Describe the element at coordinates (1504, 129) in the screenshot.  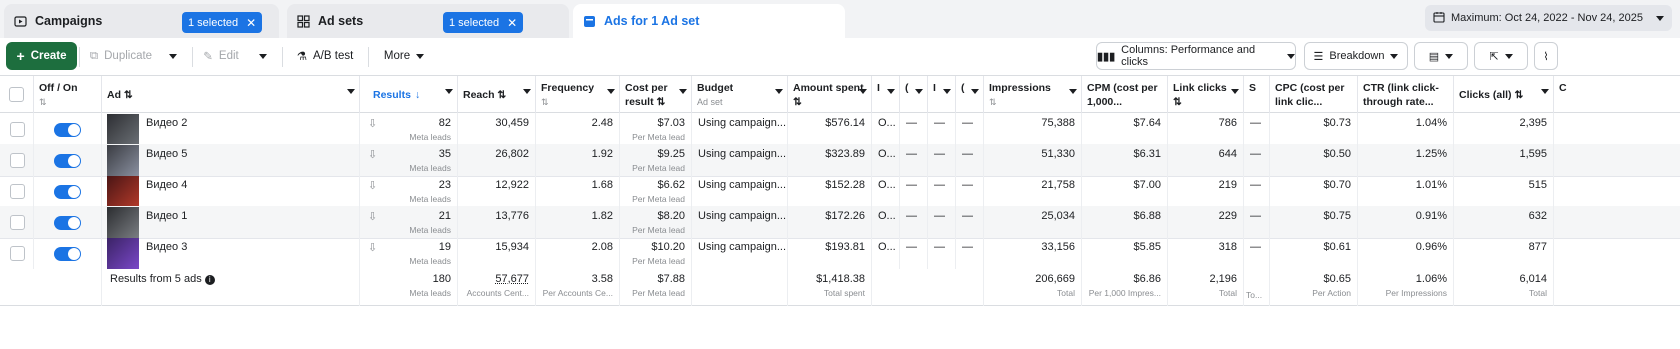
I see `cell-clicks-all: 2,395` at that location.